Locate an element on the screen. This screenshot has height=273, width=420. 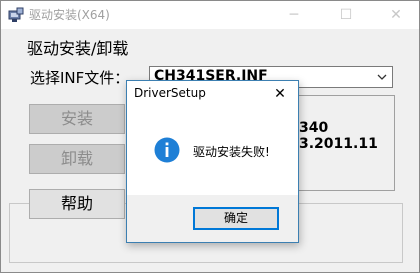
dialog-footer: 确定 is located at coordinates (212, 218).